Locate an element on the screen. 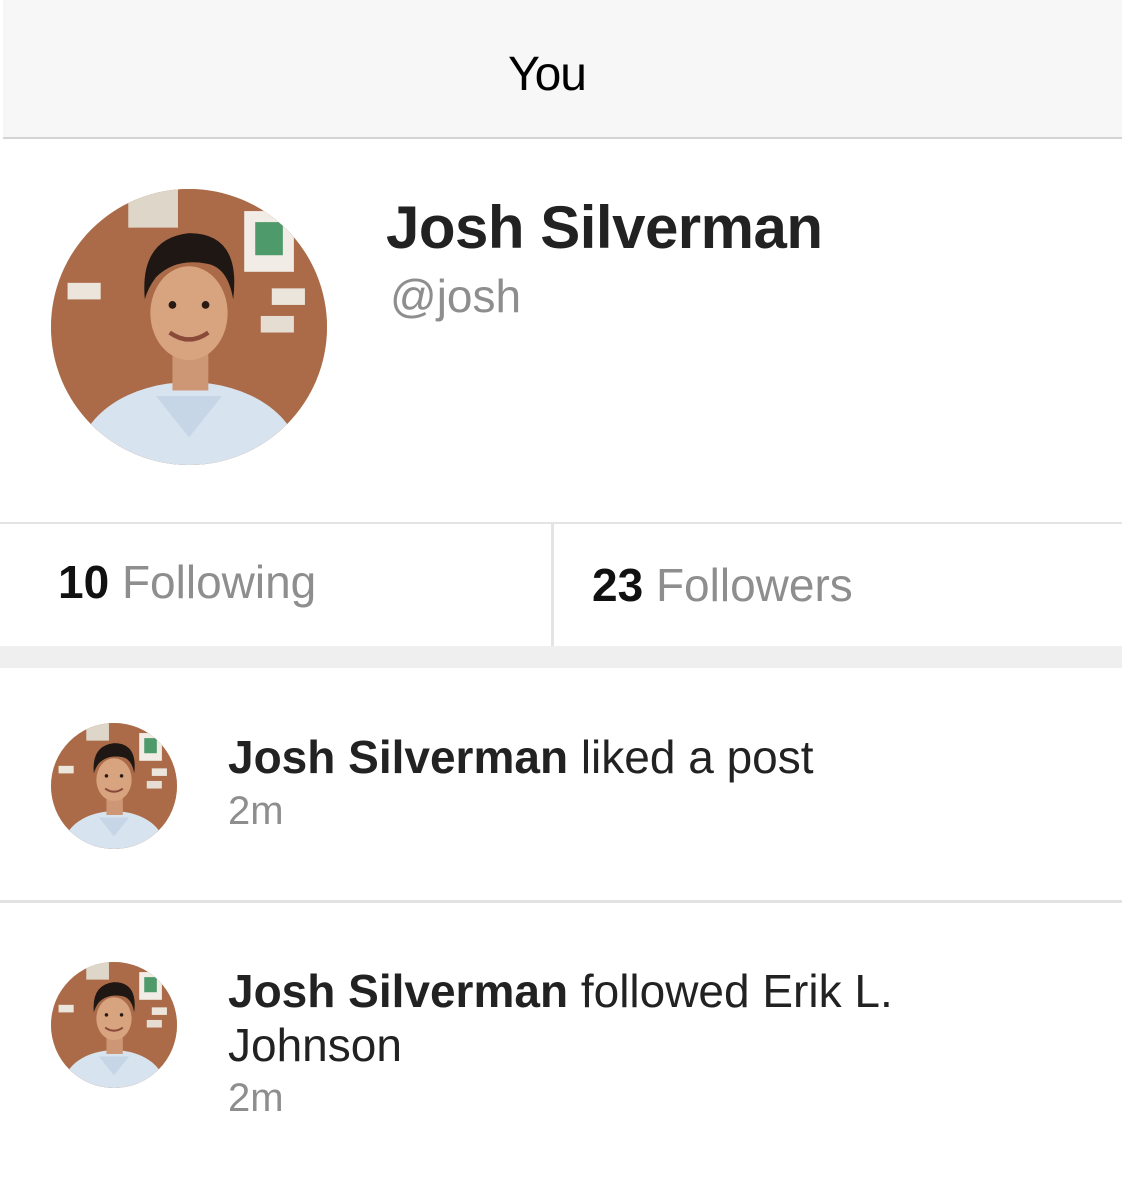 Image resolution: width=1122 pixels, height=1182 pixels. activity-text: Josh Silverman liked a post is located at coordinates (608, 757).